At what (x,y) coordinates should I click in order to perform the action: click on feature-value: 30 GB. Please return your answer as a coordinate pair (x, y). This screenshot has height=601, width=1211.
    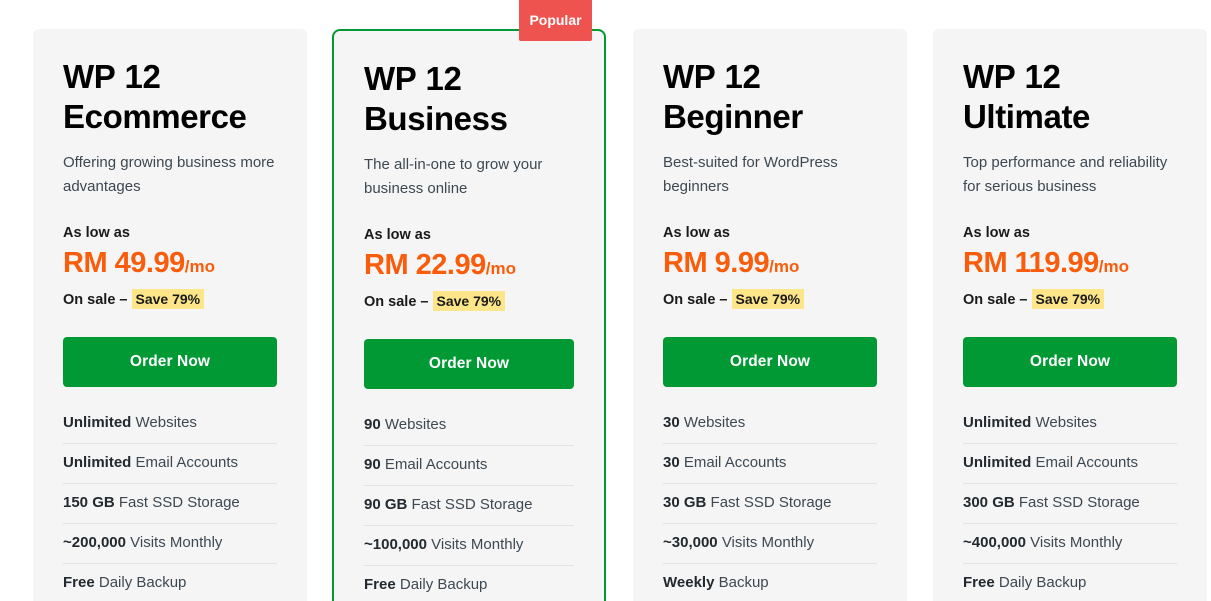
    Looking at the image, I should click on (685, 502).